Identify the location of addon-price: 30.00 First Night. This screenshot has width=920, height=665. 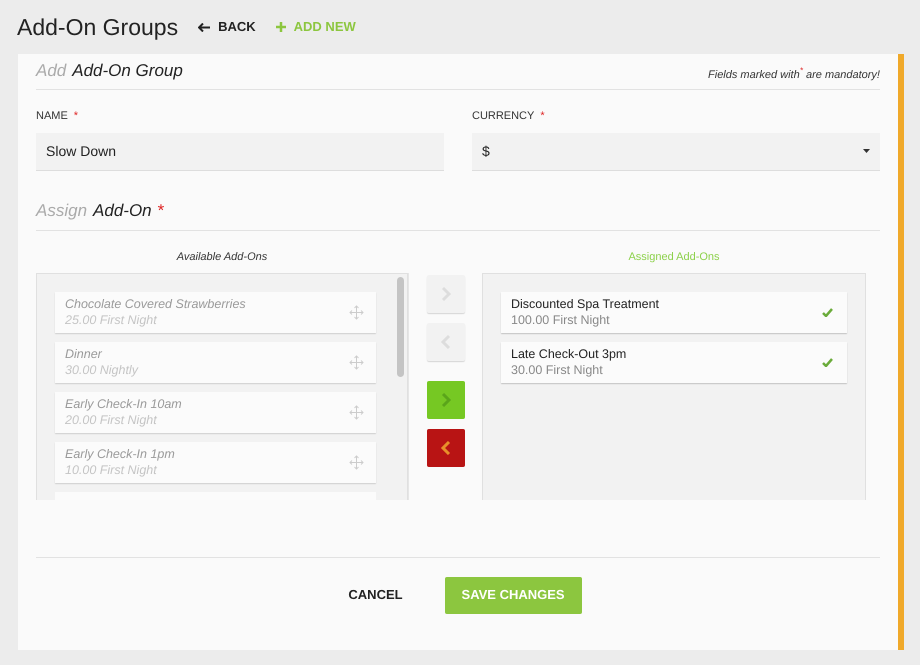
(557, 370).